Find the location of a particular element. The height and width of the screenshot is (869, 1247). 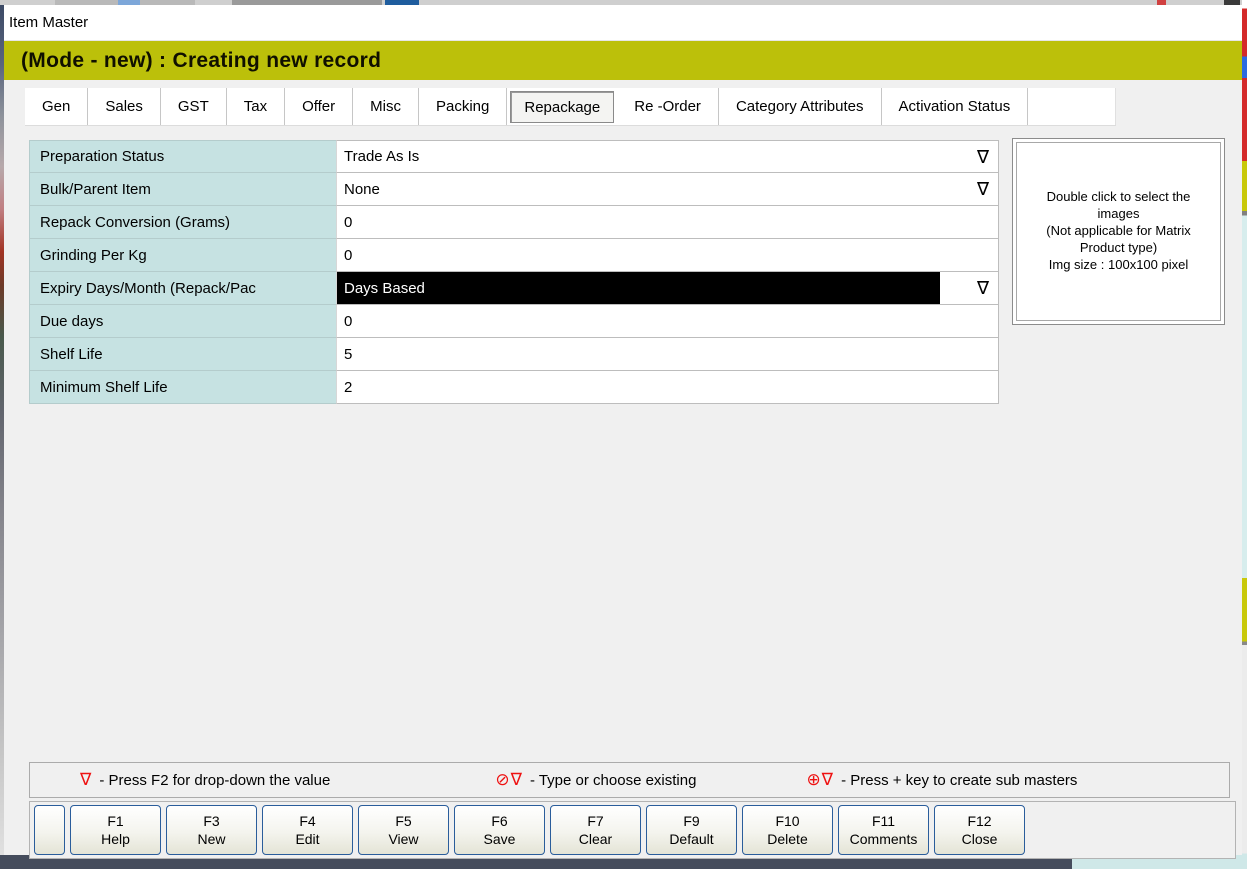

legend-item-dropdown: ∇ - Press F2 for drop-down the value is located at coordinates (205, 780).